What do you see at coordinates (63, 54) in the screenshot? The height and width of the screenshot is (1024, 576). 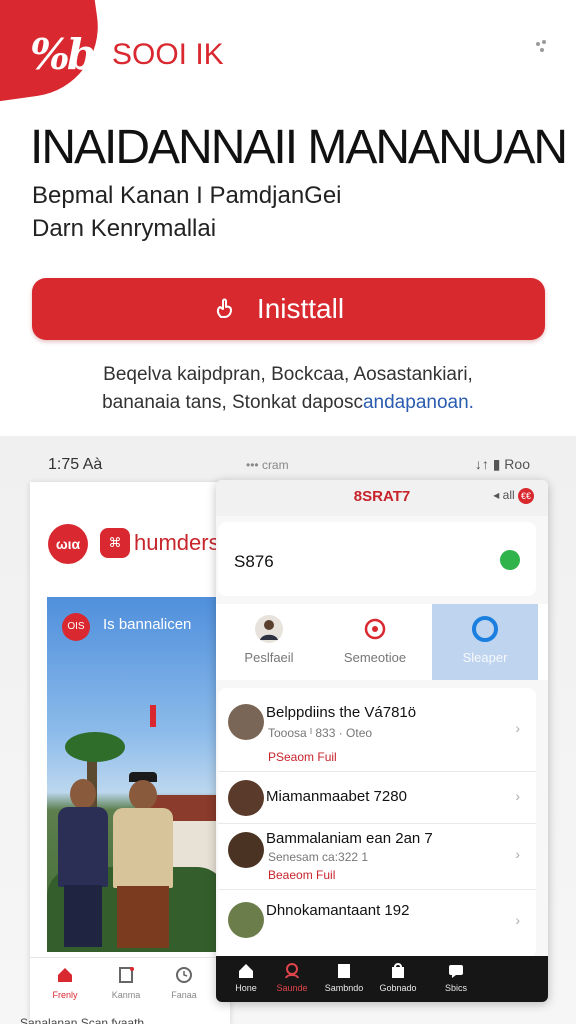 I see `app-logo: %b` at bounding box center [63, 54].